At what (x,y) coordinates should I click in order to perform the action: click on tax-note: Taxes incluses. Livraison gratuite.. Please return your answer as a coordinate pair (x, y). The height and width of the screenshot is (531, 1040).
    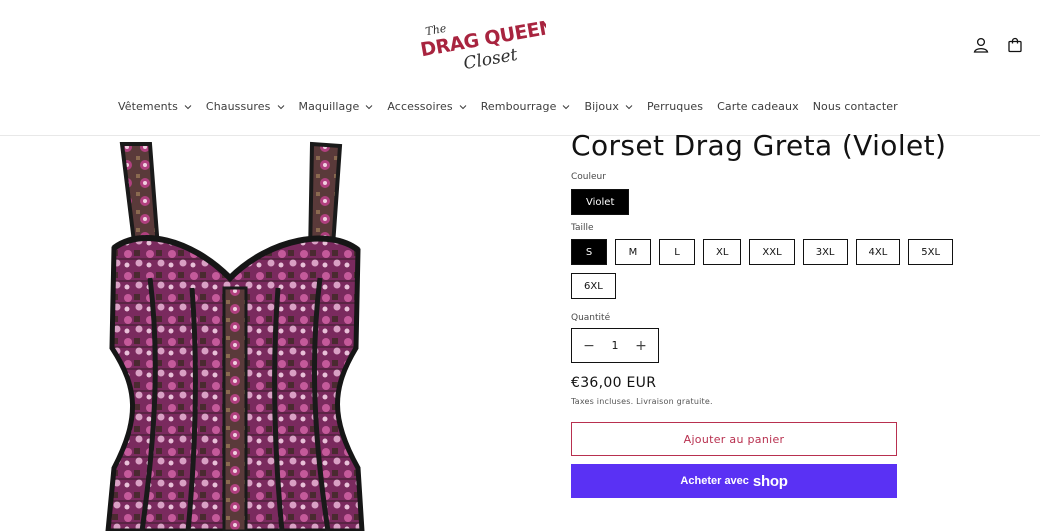
    Looking at the image, I should click on (642, 401).